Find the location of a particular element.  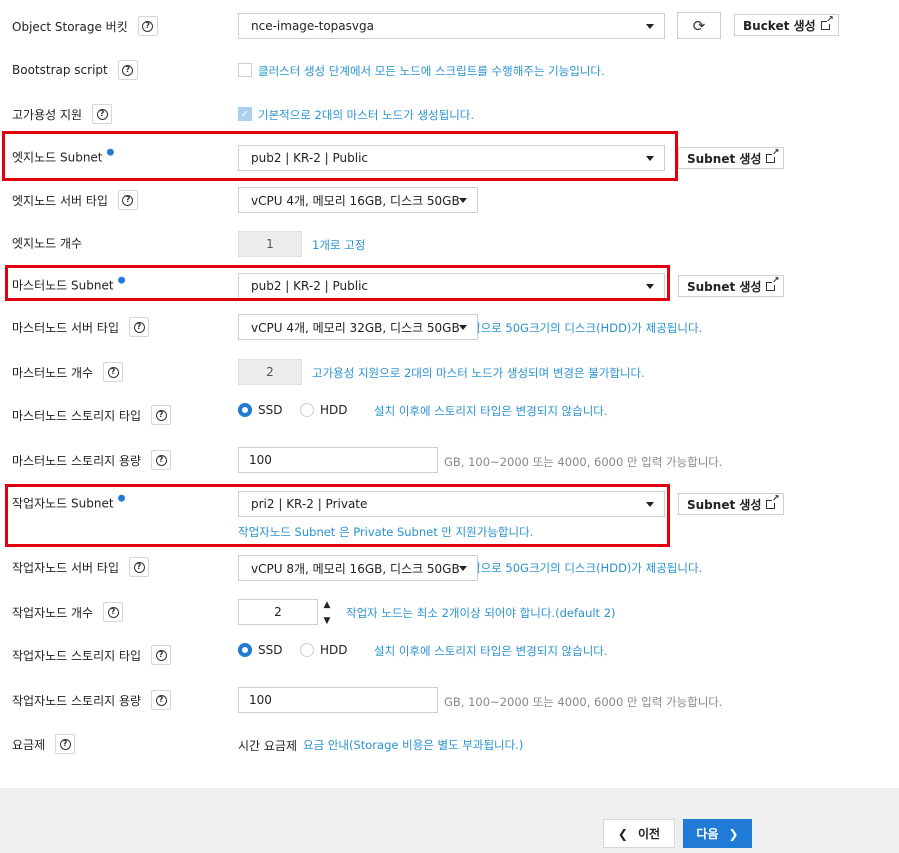

worker-storage-size-label-wrap: 작업자노드 스토리지 용량 ? is located at coordinates (92, 700).